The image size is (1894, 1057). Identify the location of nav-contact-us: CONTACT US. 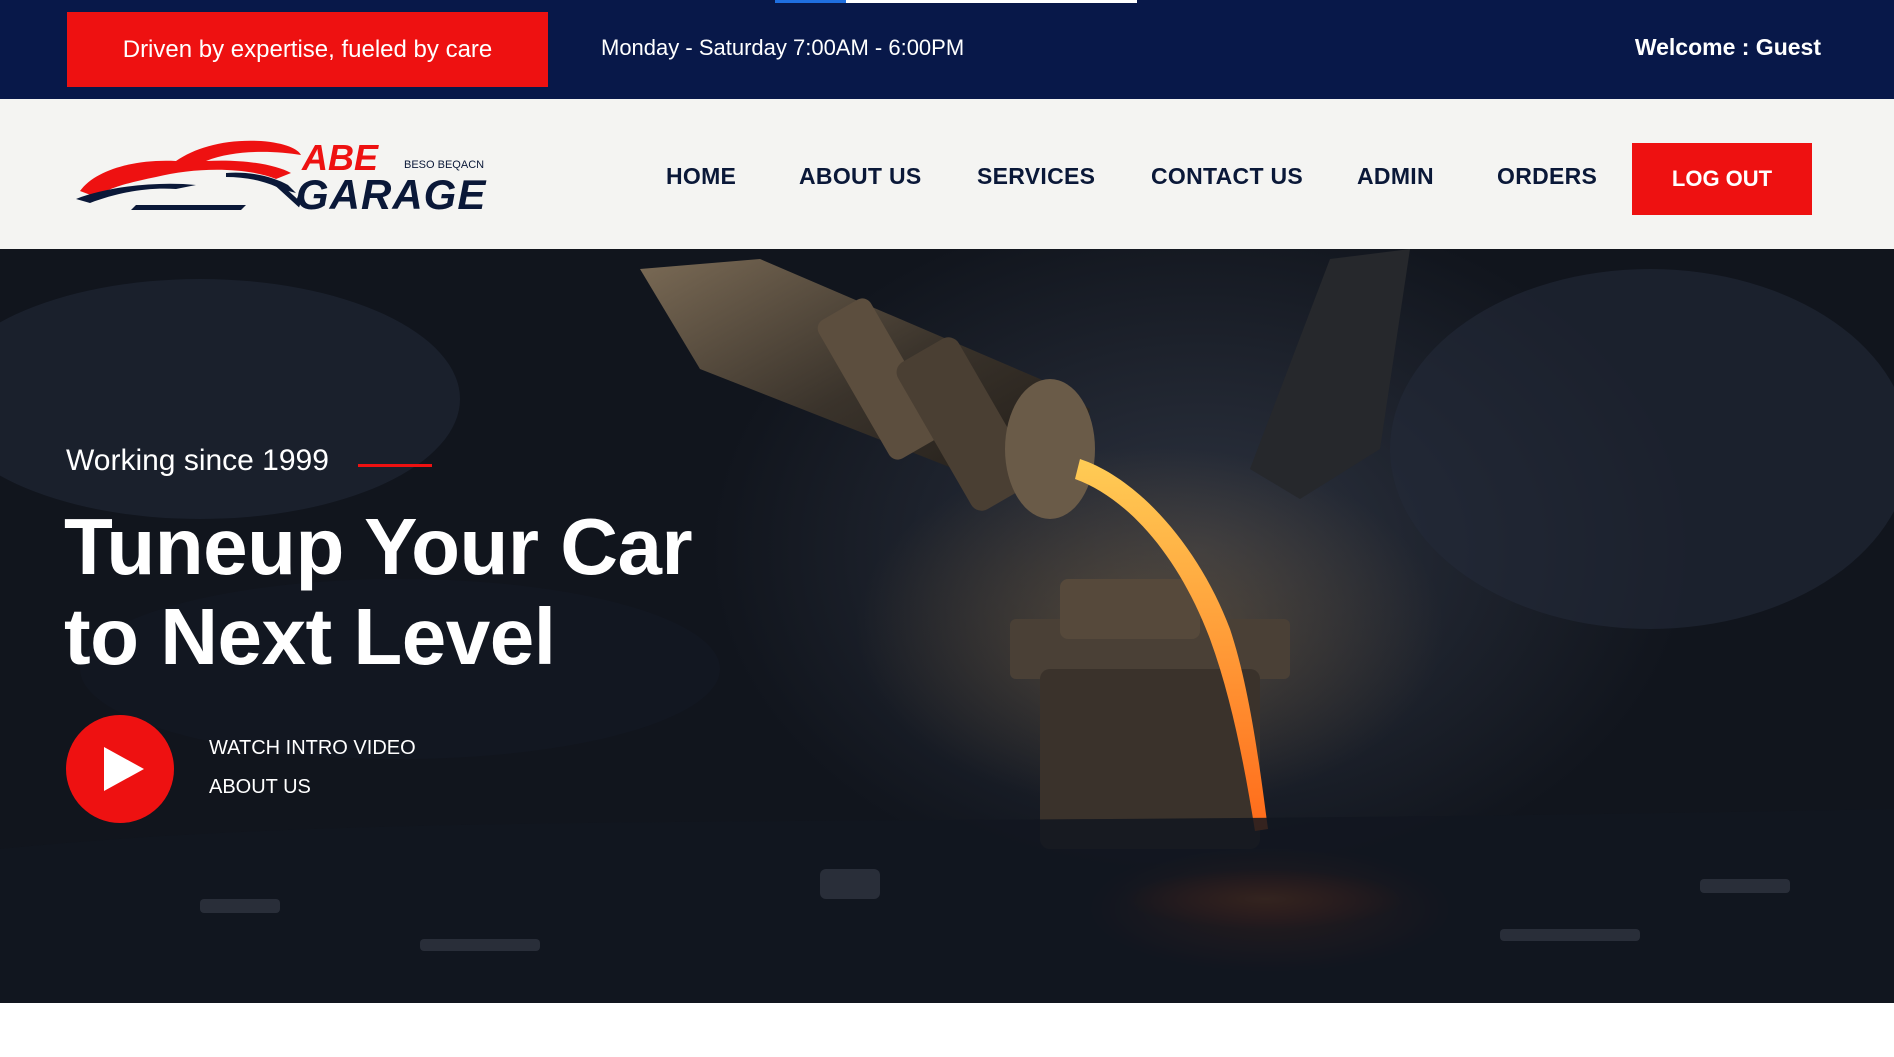
(1227, 176).